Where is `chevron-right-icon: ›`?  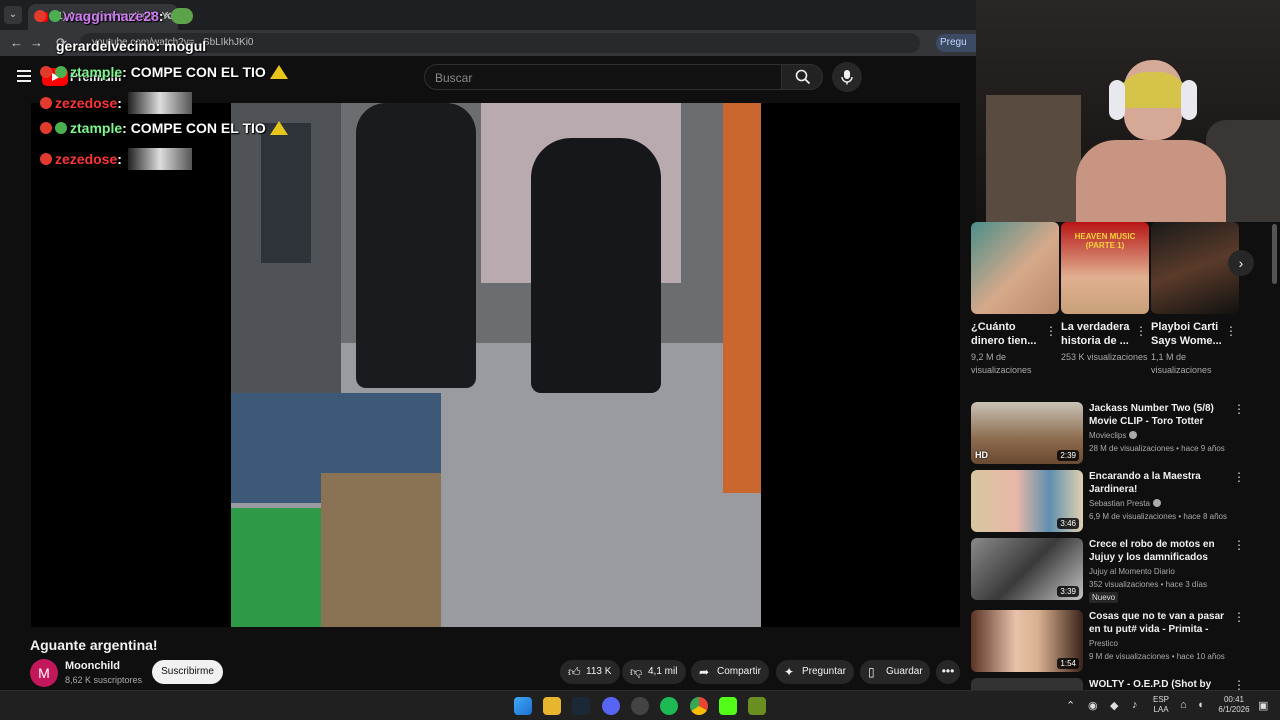 chevron-right-icon: › is located at coordinates (1241, 263).